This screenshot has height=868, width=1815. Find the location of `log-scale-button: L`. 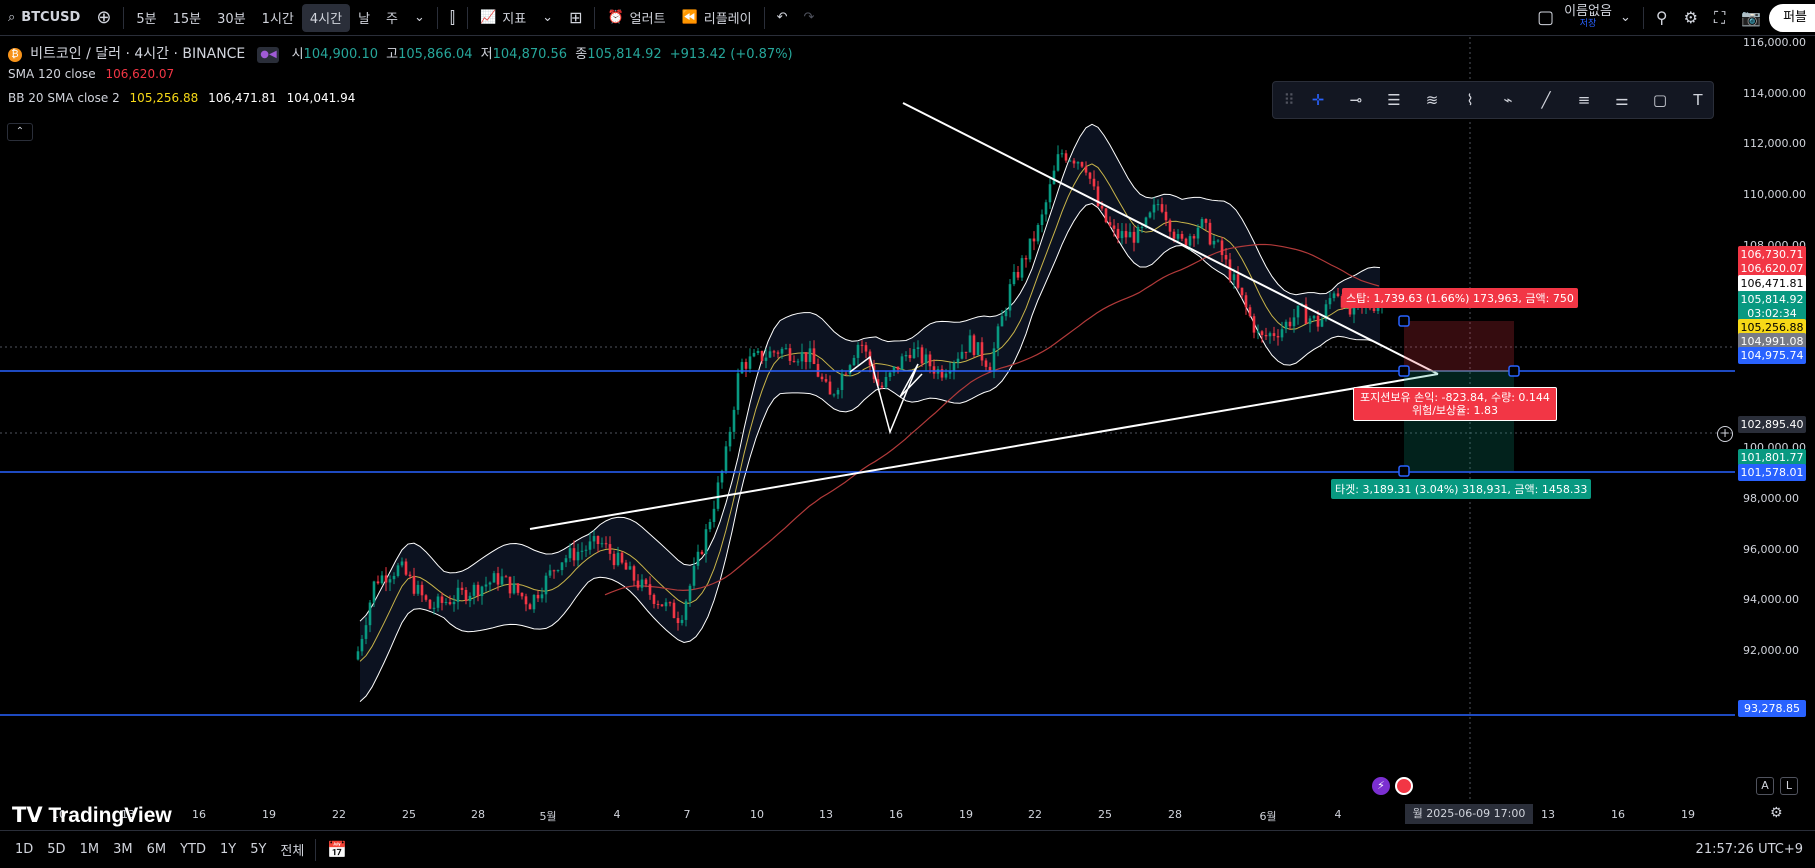

log-scale-button: L is located at coordinates (1789, 786).